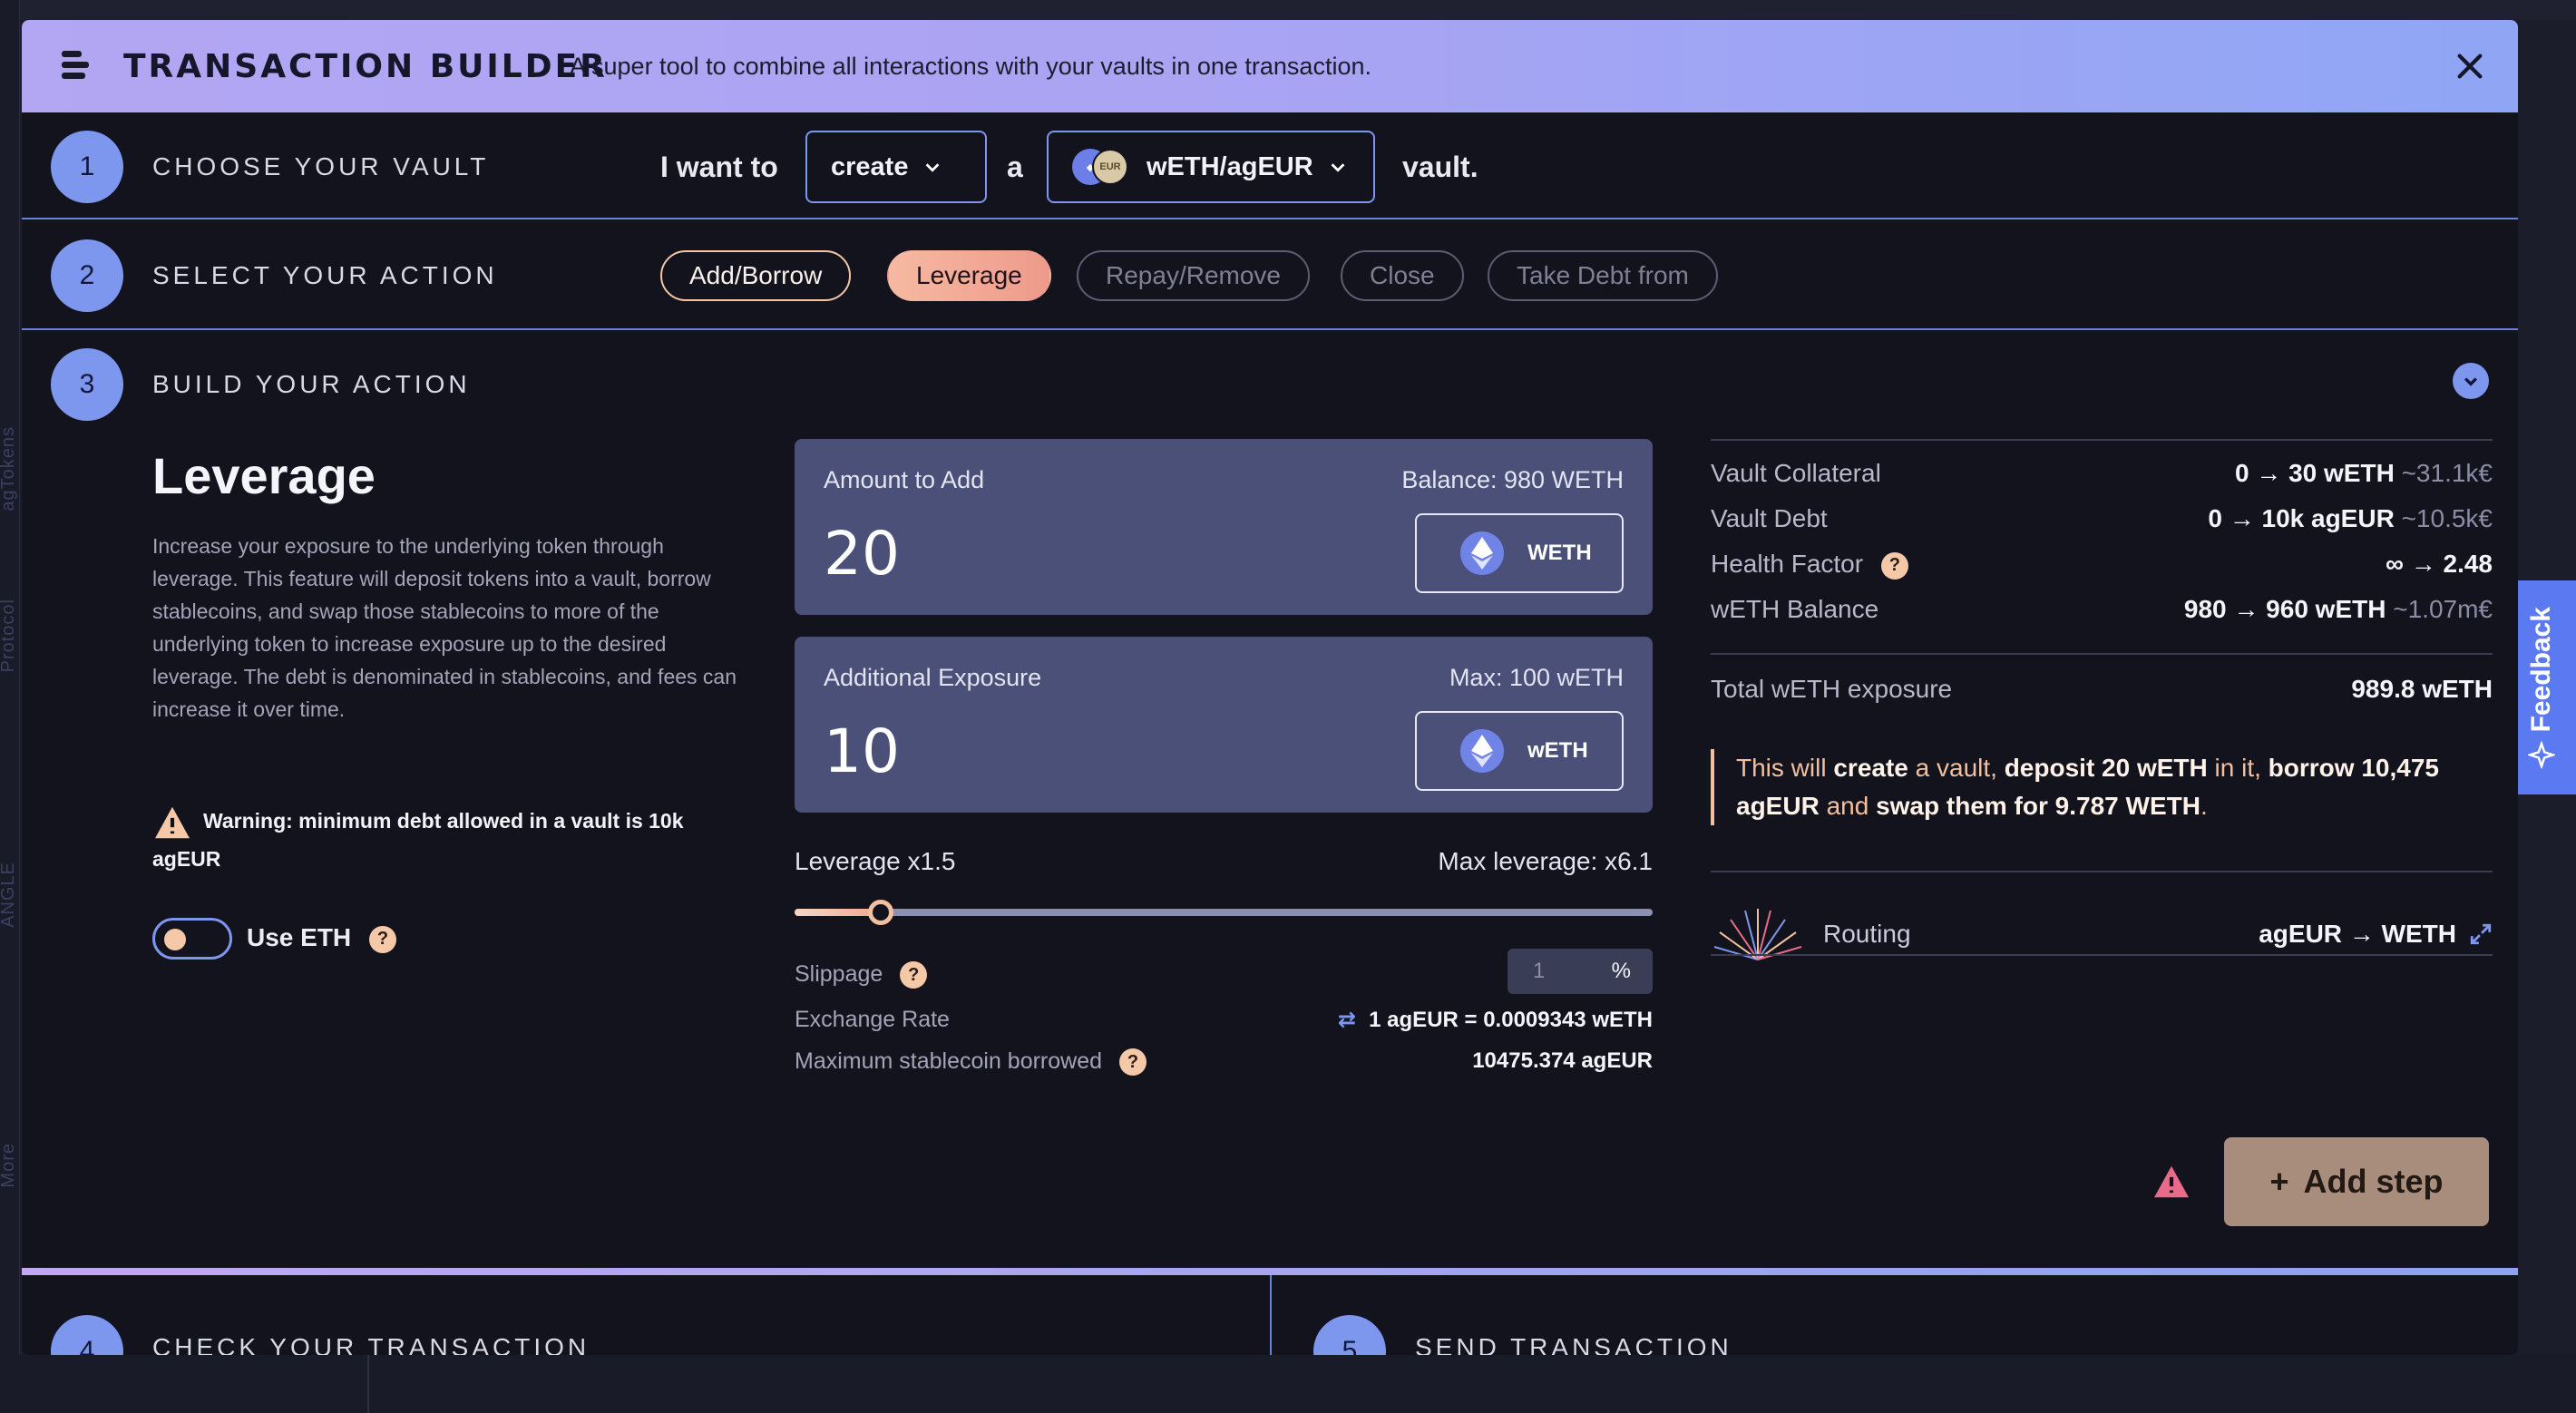 This screenshot has height=1413, width=2576. What do you see at coordinates (299, 937) in the screenshot?
I see `use-eth-text: Use ETH` at bounding box center [299, 937].